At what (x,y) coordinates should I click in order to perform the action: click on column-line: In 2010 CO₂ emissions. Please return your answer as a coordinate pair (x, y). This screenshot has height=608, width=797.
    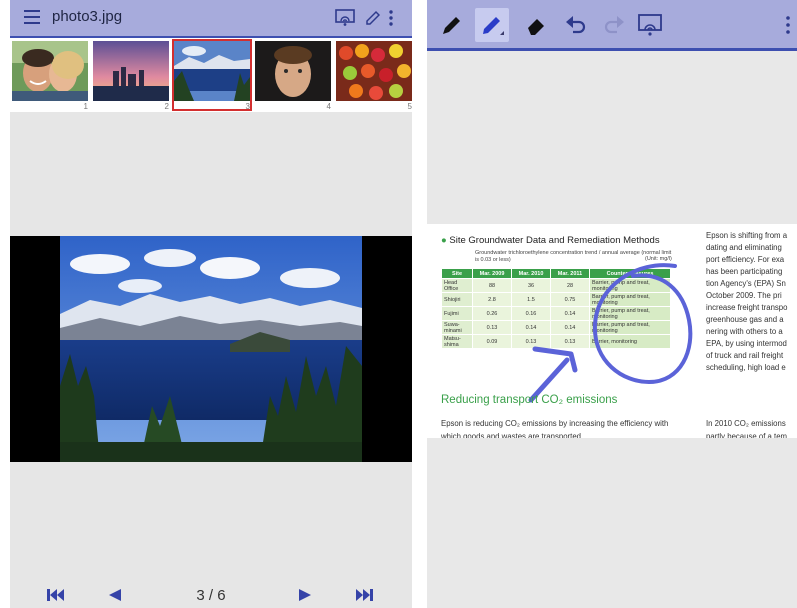
    Looking at the image, I should click on (746, 423).